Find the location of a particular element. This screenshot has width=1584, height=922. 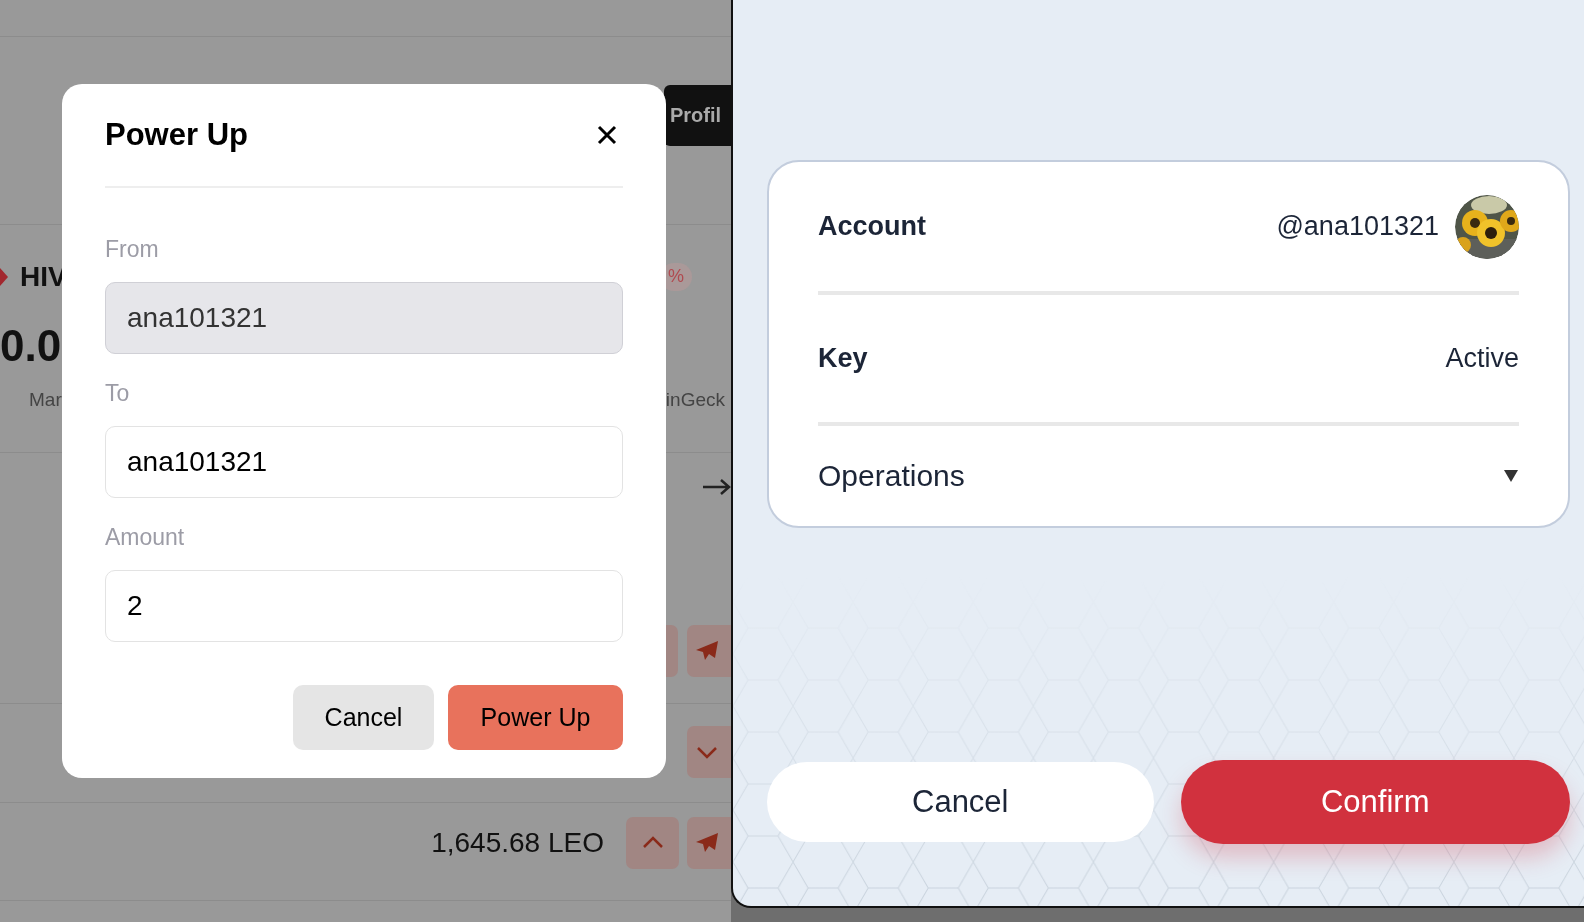

diamond-icon is located at coordinates (5, 277).